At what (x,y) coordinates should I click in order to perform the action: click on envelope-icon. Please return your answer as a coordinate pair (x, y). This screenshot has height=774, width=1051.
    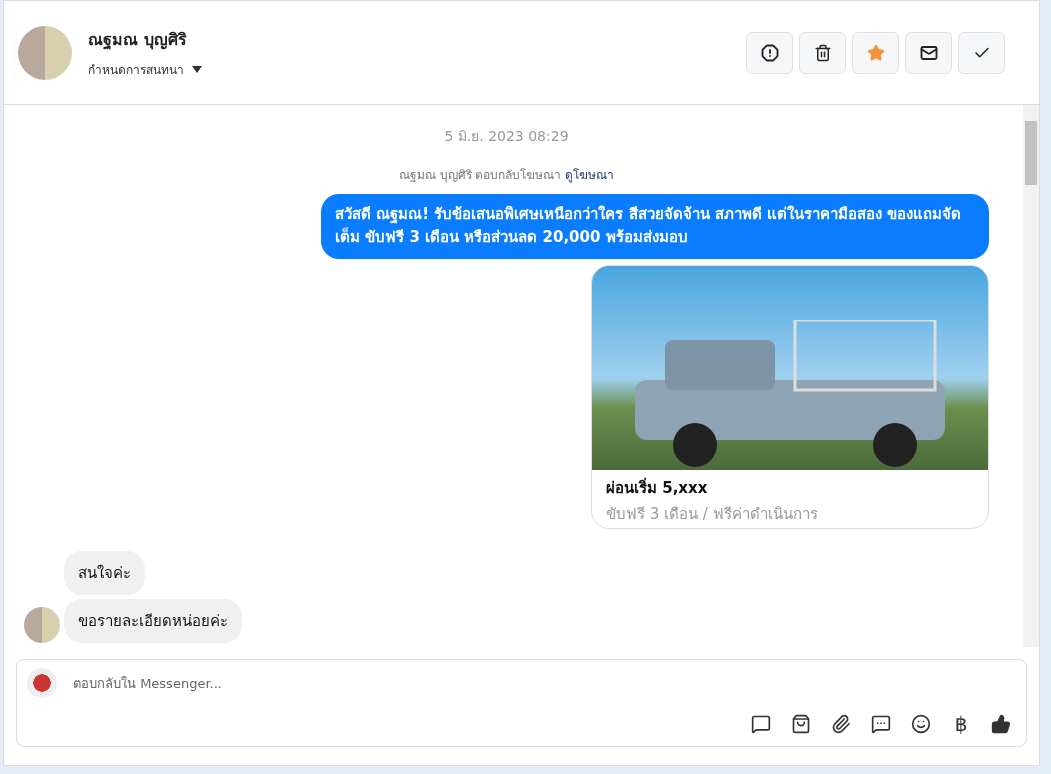
    Looking at the image, I should click on (928, 52).